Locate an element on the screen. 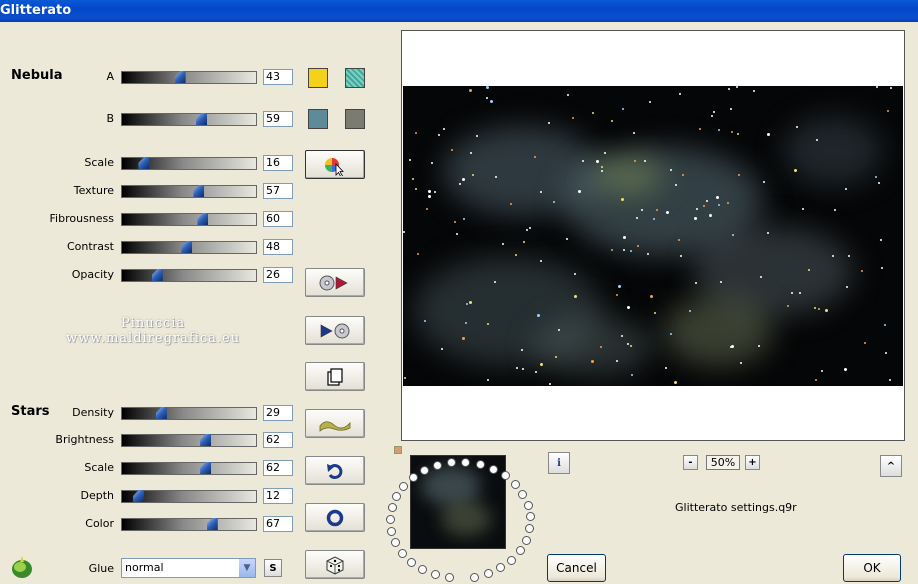 Image resolution: width=918 pixels, height=584 pixels. stars-depth-label: Depth is located at coordinates (97, 495).